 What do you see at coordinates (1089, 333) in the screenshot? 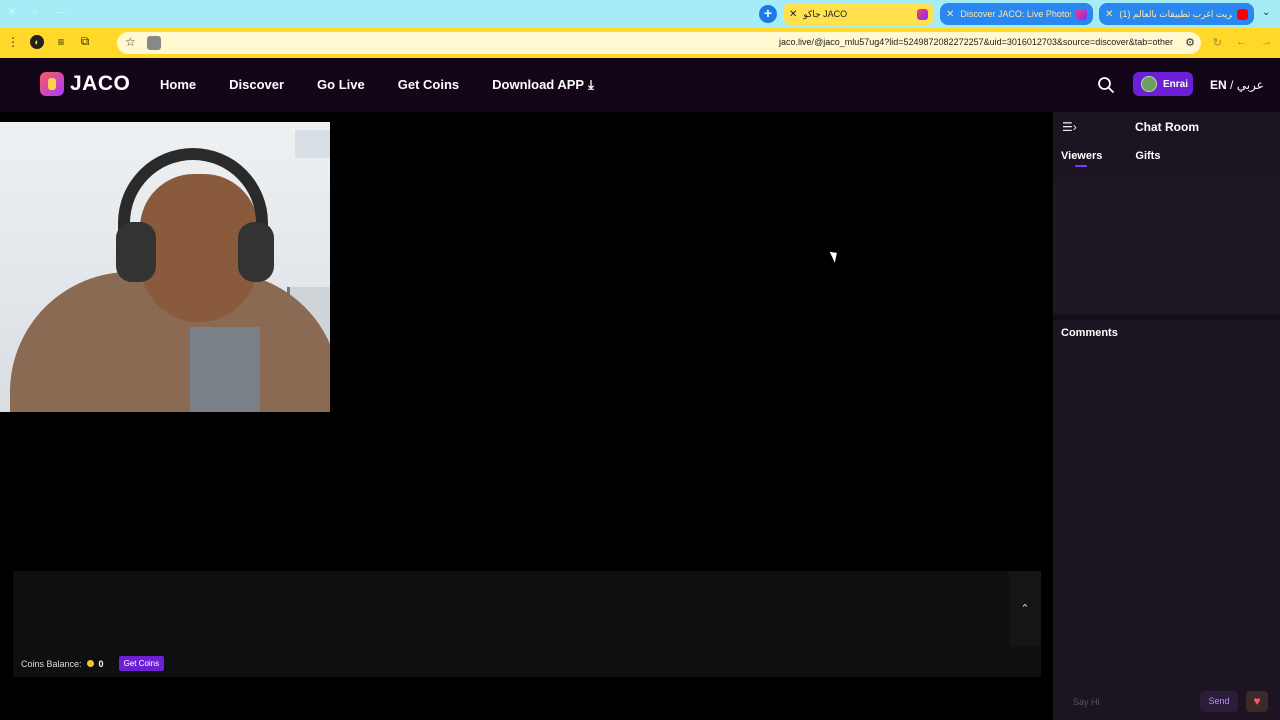
I see `comments-title: Comments` at bounding box center [1089, 333].